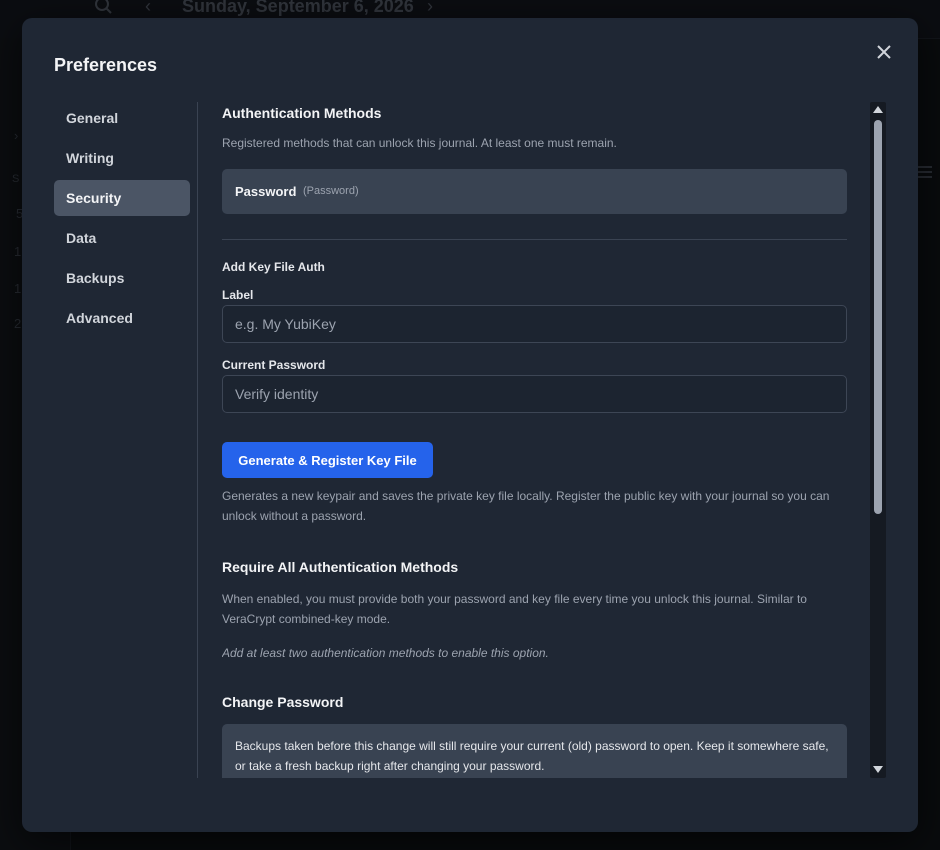 Image resolution: width=940 pixels, height=850 pixels. What do you see at coordinates (122, 158) in the screenshot?
I see `nav-item-writing: Writing` at bounding box center [122, 158].